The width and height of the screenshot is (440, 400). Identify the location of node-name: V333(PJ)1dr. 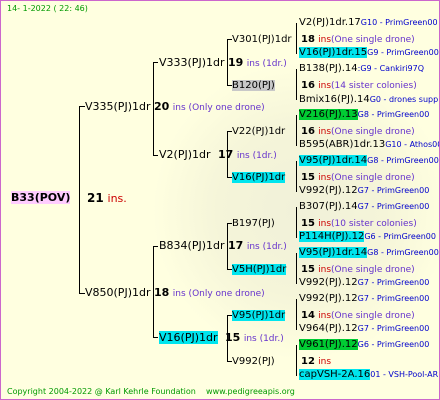
(192, 62).